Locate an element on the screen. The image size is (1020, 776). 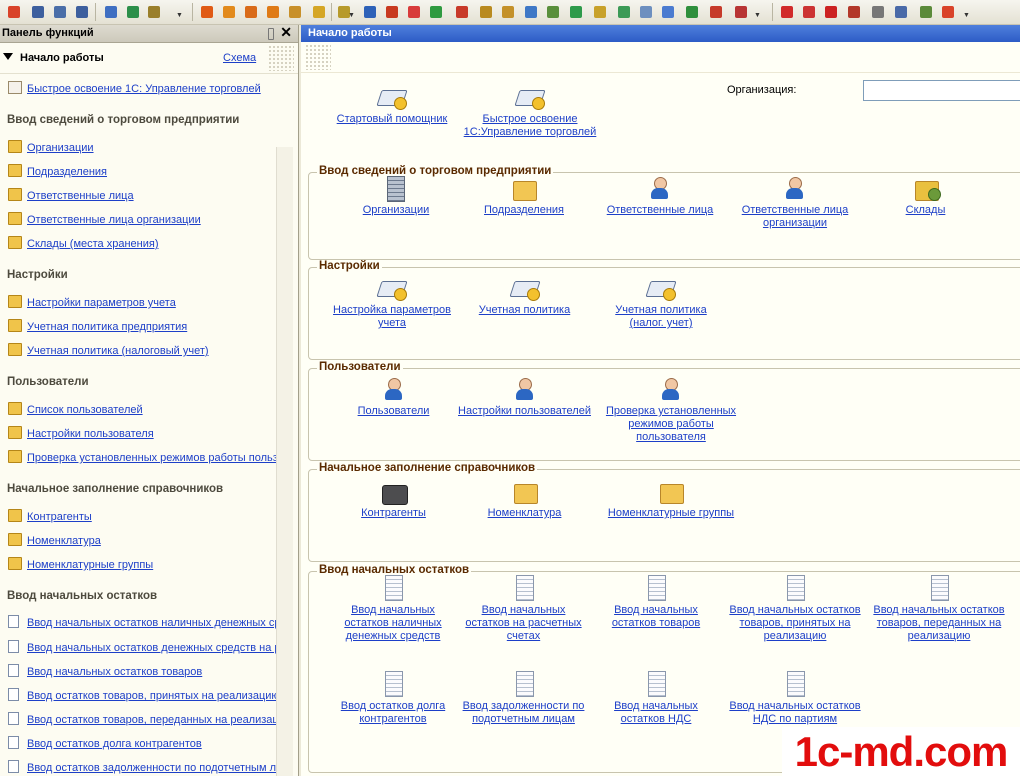
function-list-item: Организации is located at coordinates (51, 147).